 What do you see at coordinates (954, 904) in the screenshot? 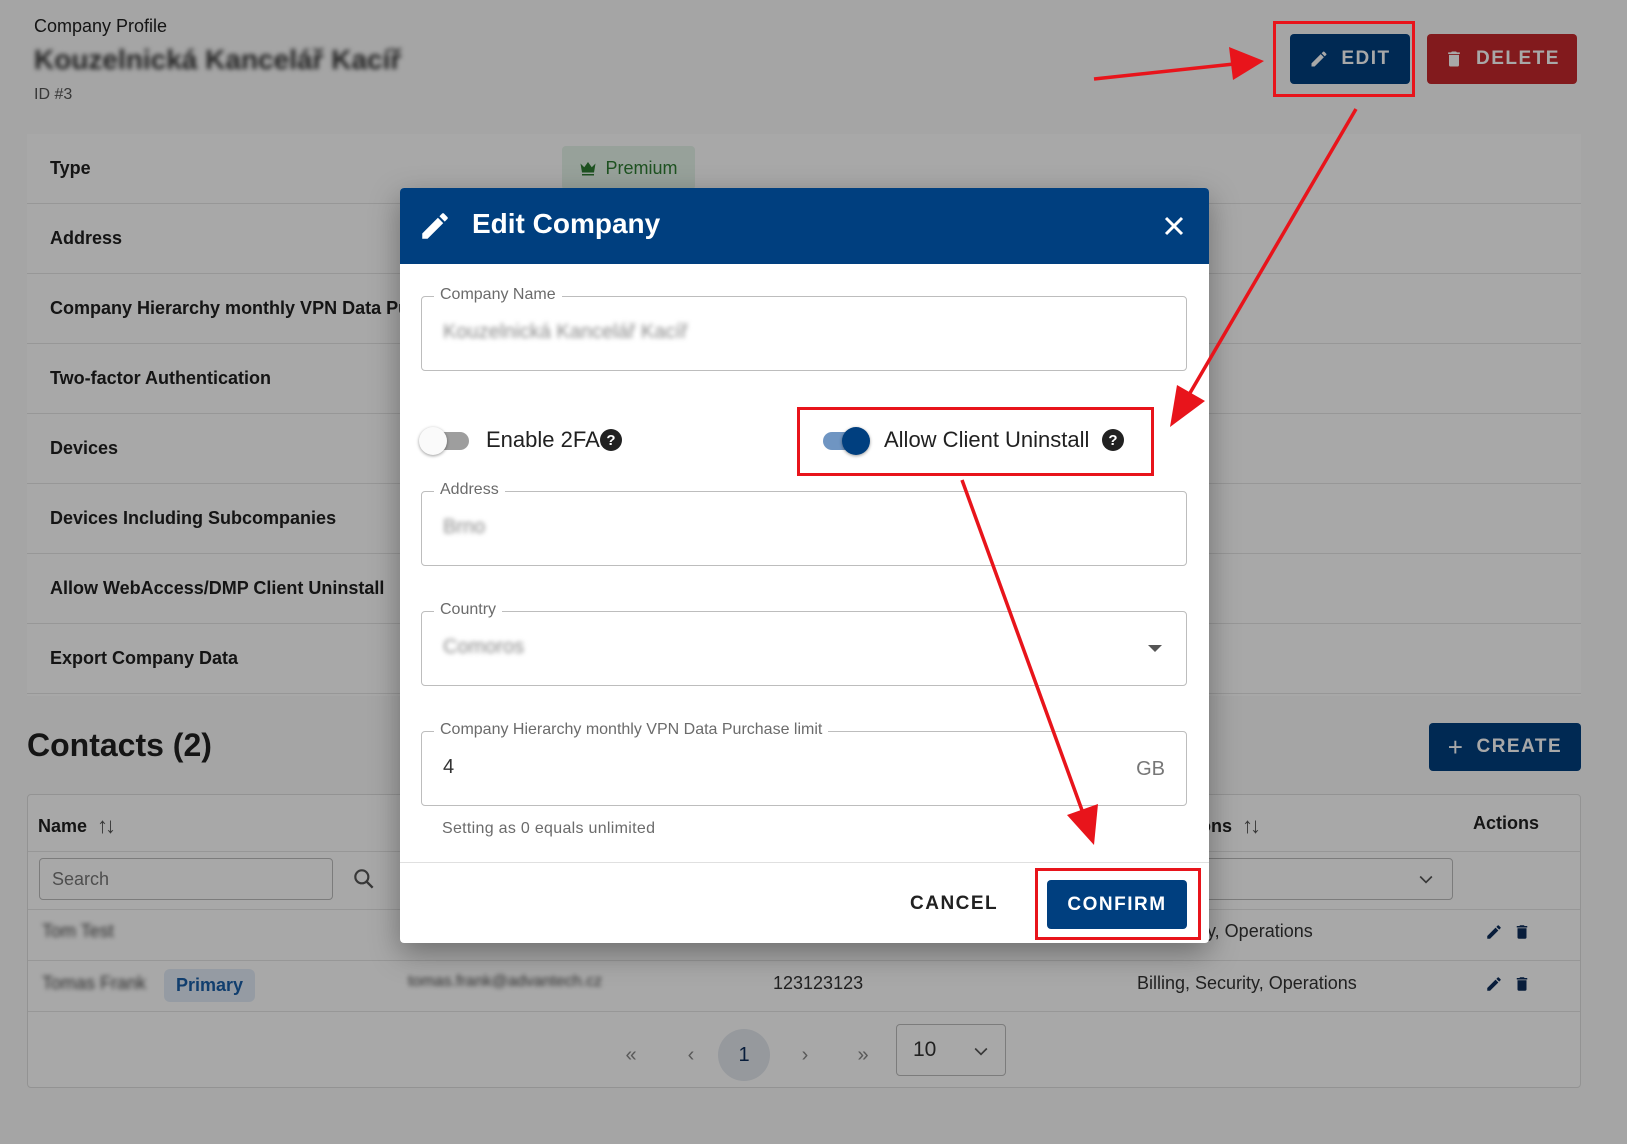
I see `cancel-button: CANCEL` at bounding box center [954, 904].